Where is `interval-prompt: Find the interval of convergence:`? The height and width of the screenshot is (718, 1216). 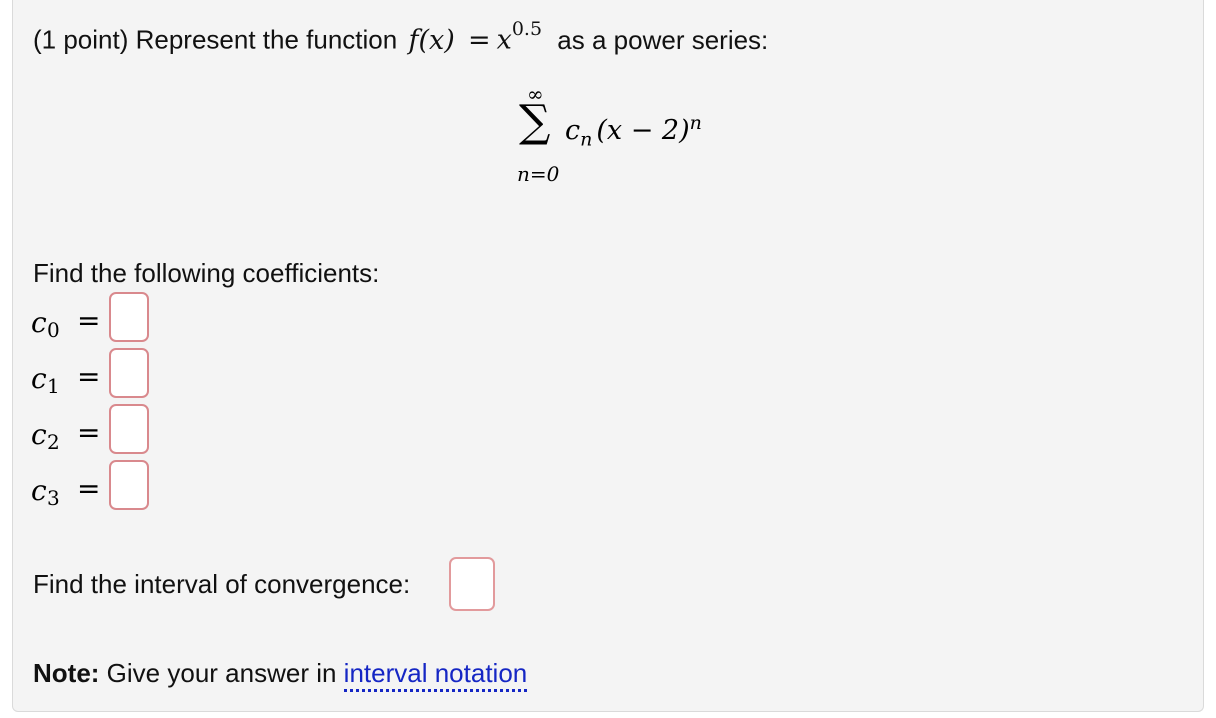
interval-prompt: Find the interval of convergence: is located at coordinates (222, 584).